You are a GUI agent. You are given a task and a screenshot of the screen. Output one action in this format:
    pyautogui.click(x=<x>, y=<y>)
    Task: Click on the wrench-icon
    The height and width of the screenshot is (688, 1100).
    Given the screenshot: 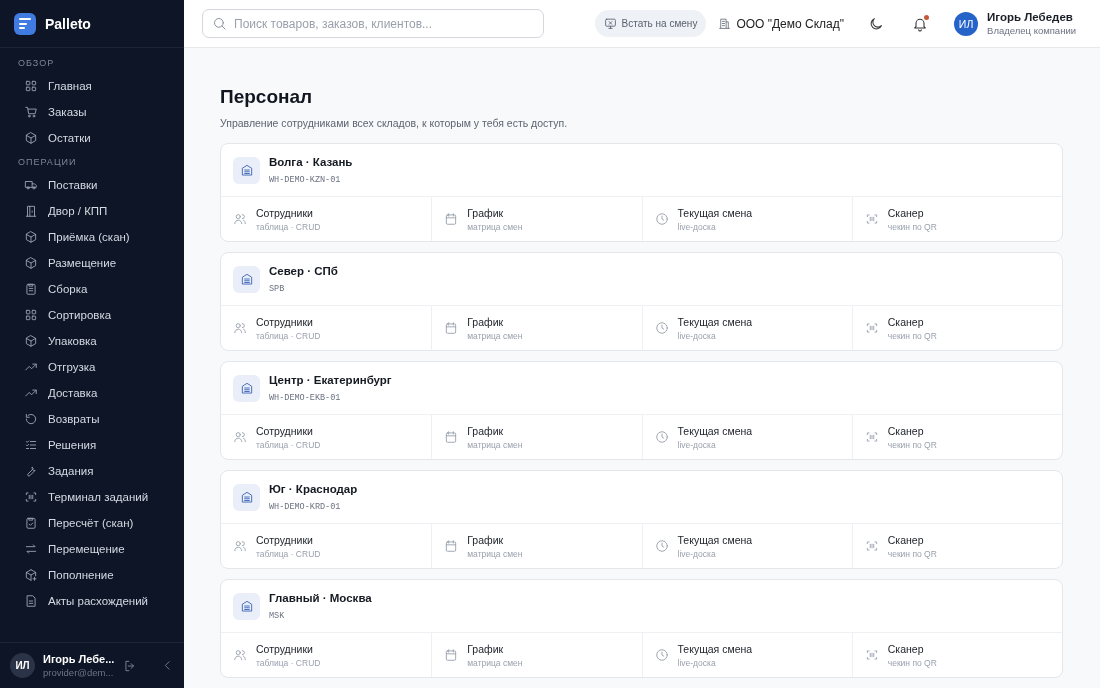 What is the action you would take?
    pyautogui.click(x=31, y=471)
    